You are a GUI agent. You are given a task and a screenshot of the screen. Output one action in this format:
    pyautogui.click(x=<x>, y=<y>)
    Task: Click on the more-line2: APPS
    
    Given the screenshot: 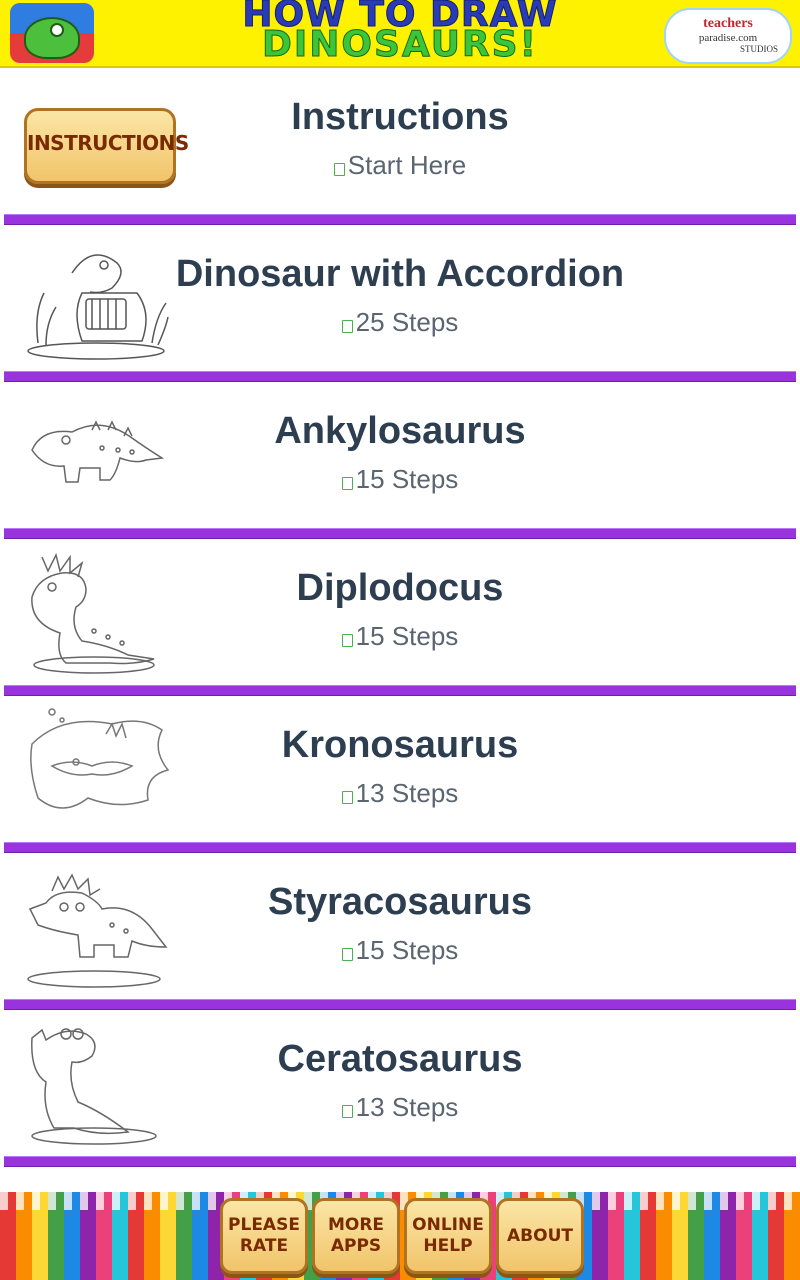 What is the action you would take?
    pyautogui.click(x=356, y=1246)
    